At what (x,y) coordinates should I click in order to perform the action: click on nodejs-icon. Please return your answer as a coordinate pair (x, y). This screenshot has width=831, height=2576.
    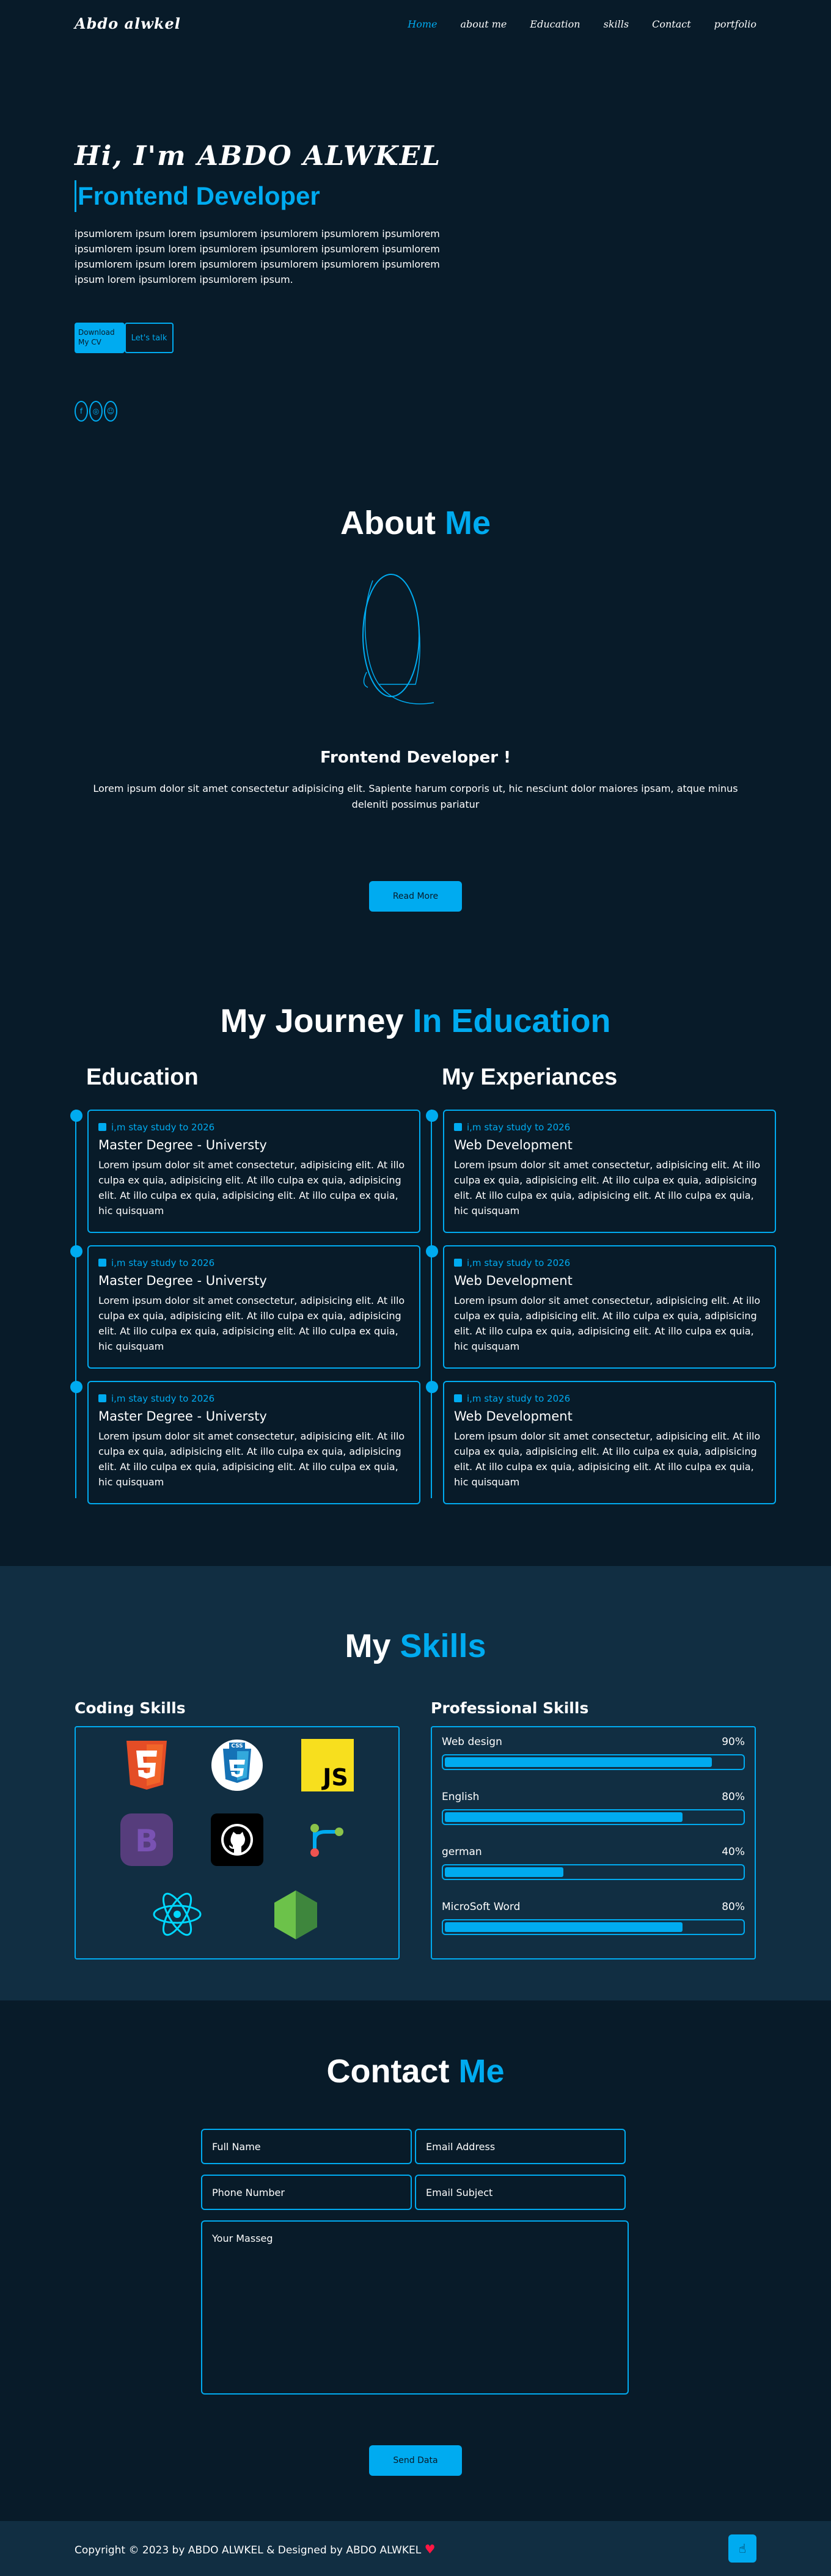
    Looking at the image, I should click on (296, 1914).